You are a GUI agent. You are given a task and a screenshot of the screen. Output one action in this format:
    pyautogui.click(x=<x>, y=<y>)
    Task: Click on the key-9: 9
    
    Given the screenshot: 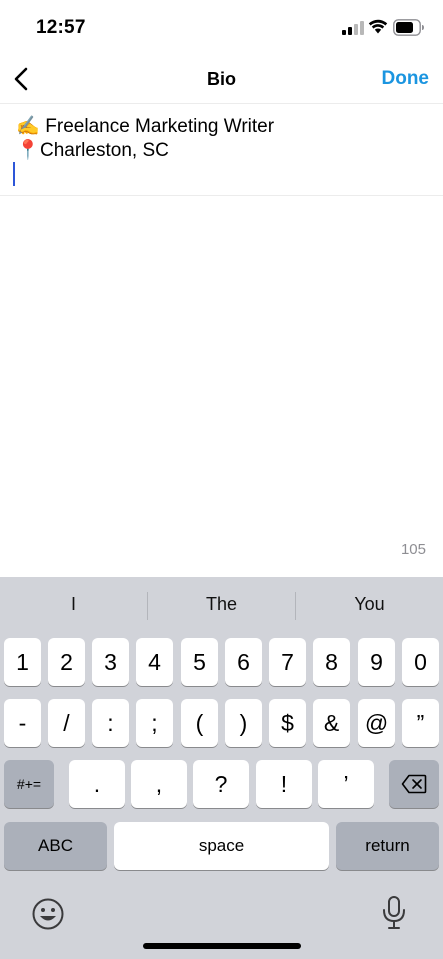 What is the action you would take?
    pyautogui.click(x=376, y=662)
    